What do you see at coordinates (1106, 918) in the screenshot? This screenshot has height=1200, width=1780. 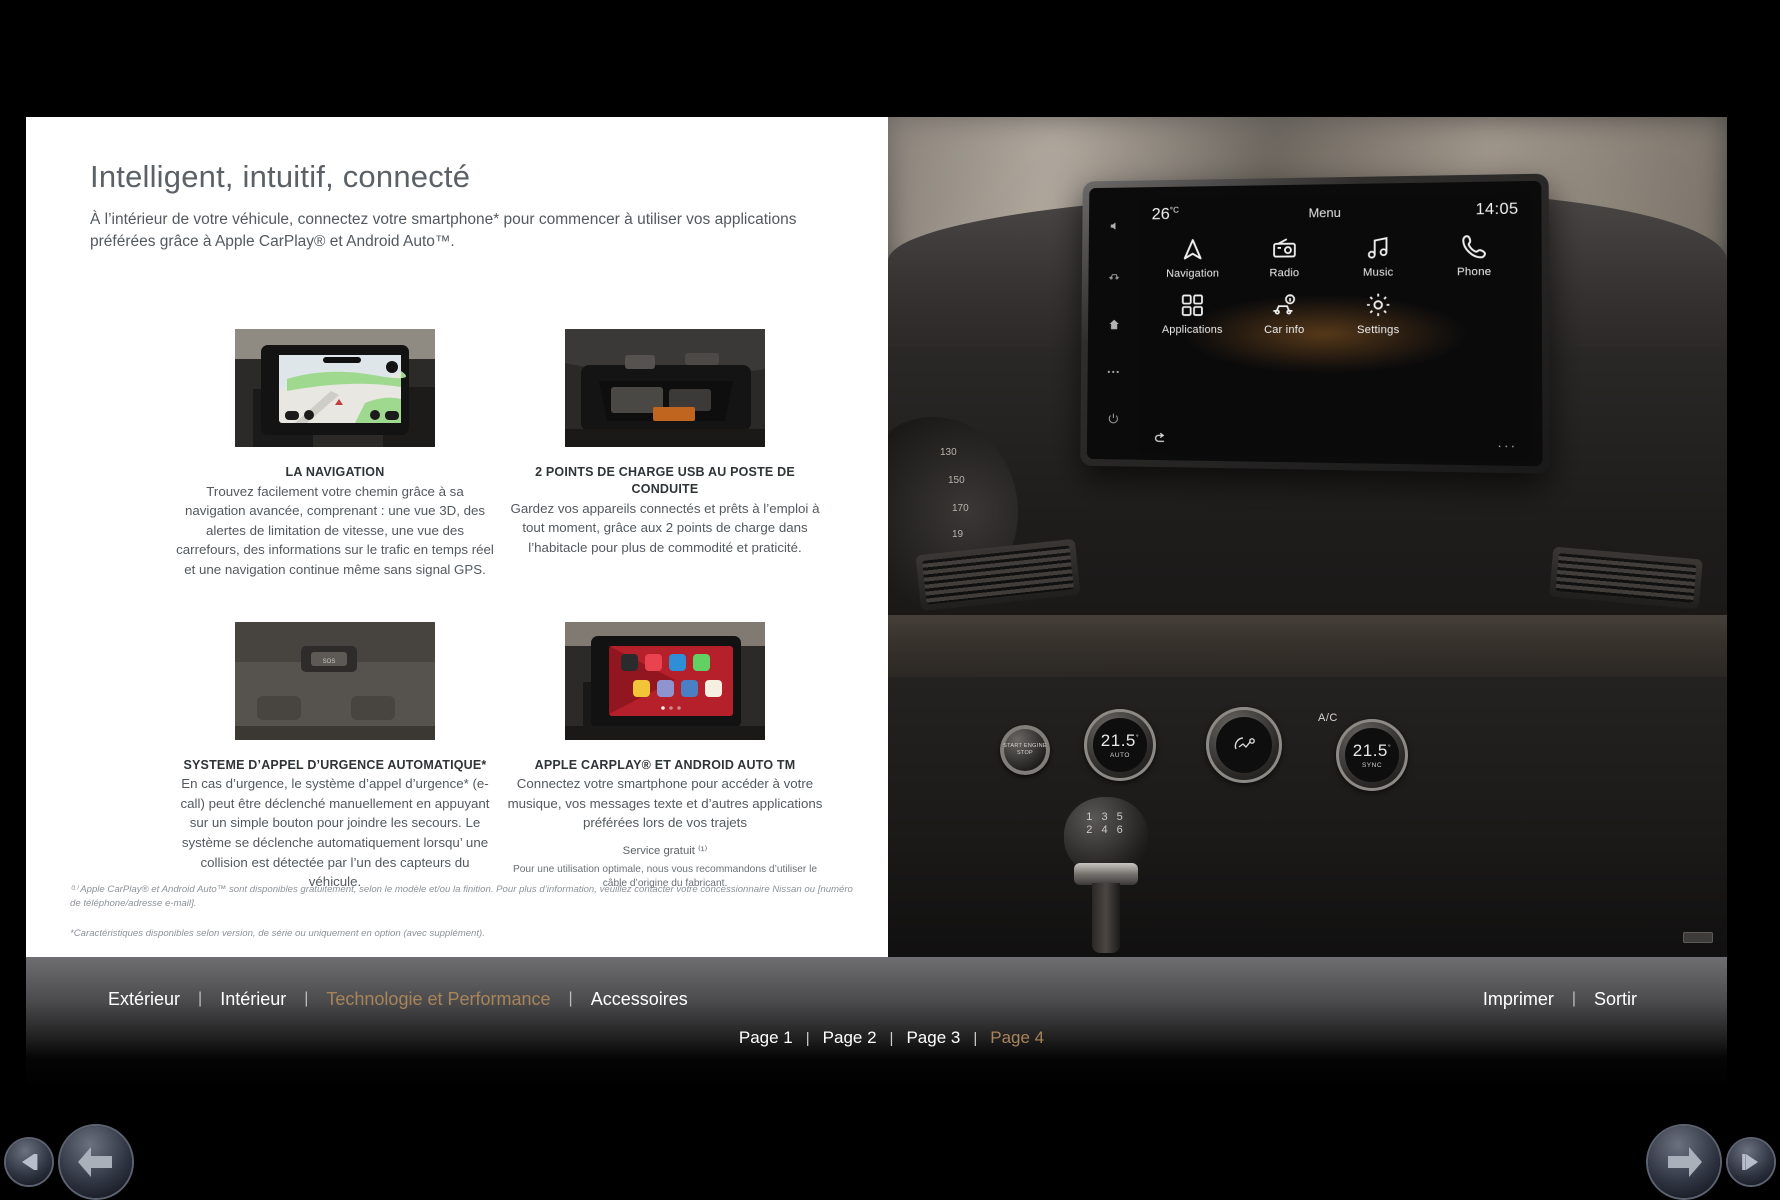 I see `gear-shift-stem` at bounding box center [1106, 918].